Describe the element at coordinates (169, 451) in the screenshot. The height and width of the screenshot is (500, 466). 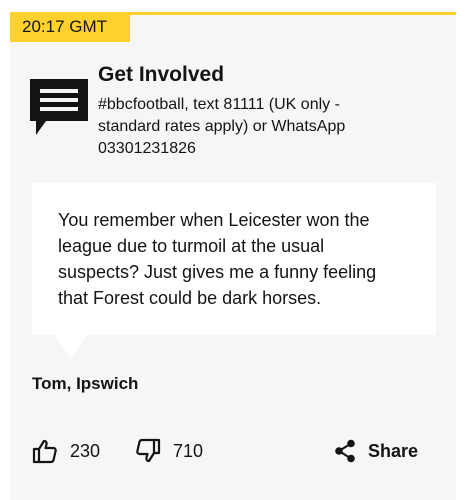
I see `dislike-button: 710` at that location.